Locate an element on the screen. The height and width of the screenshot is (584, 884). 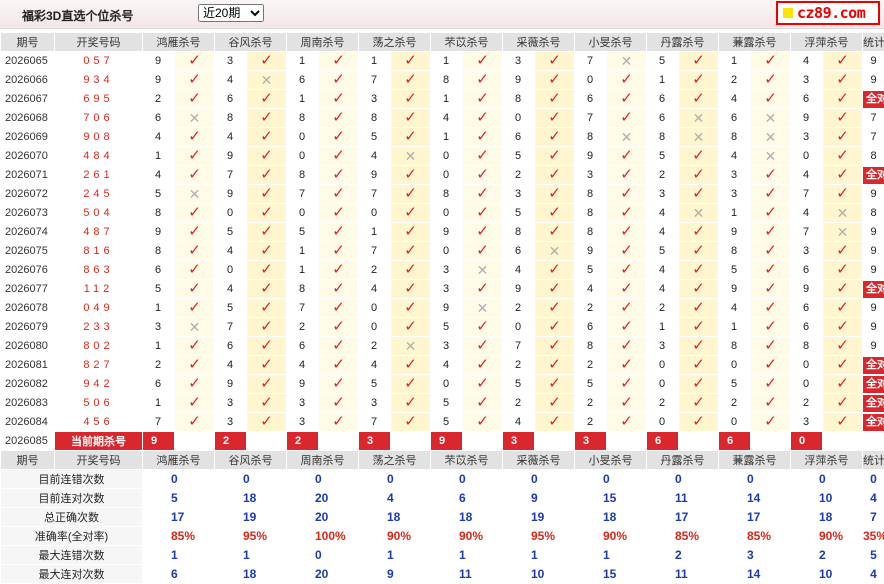
period-select: 近20期 is located at coordinates (231, 13).